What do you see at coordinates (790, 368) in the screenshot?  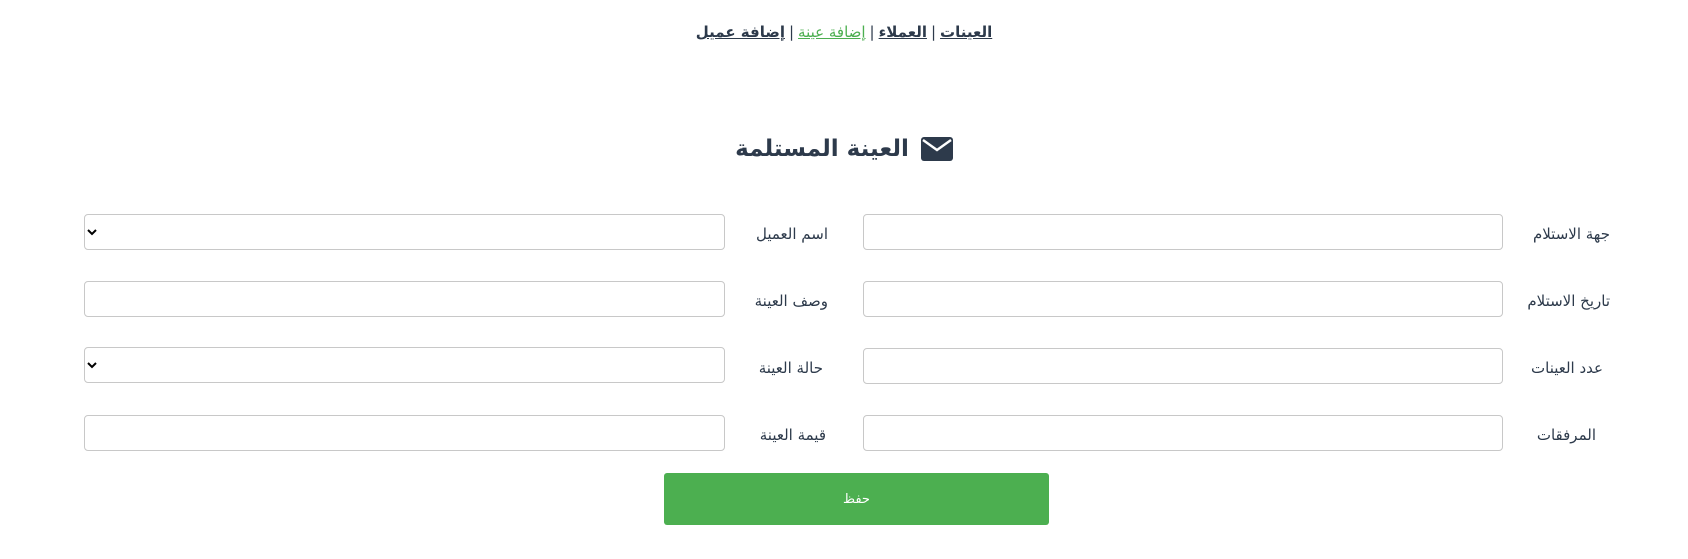 I see `sample-status-label: حالة العينة` at bounding box center [790, 368].